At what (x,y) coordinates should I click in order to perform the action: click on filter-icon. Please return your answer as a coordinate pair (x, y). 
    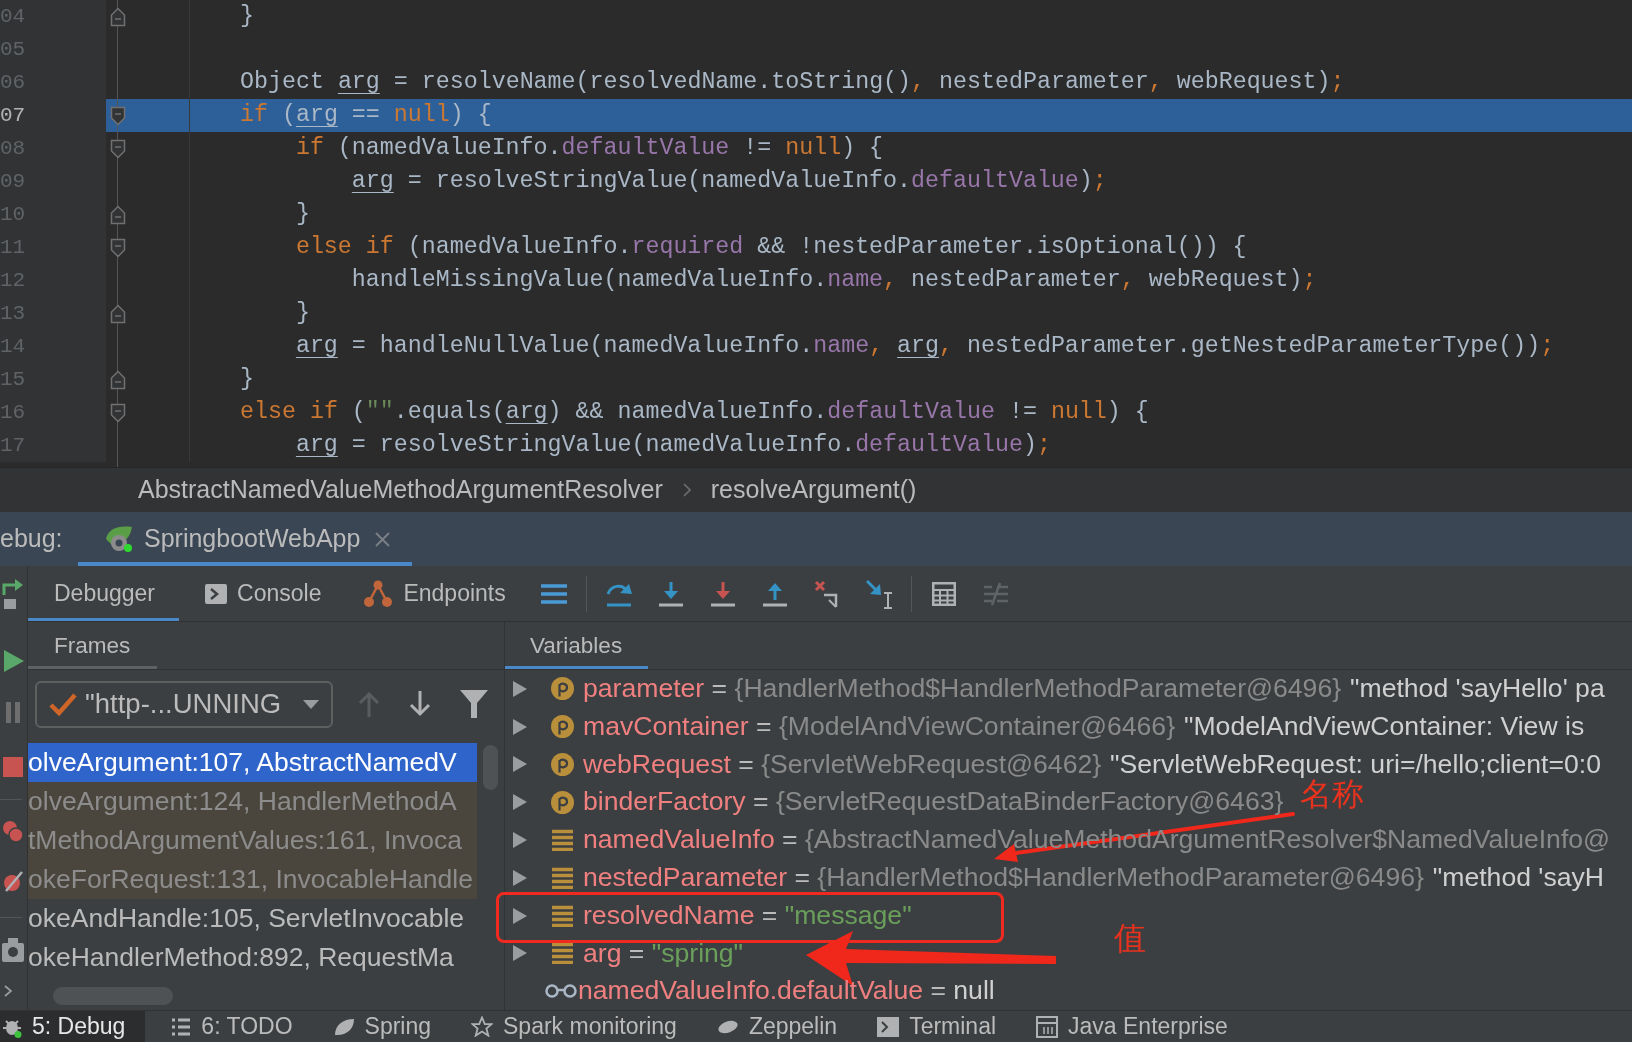
    Looking at the image, I should click on (474, 704).